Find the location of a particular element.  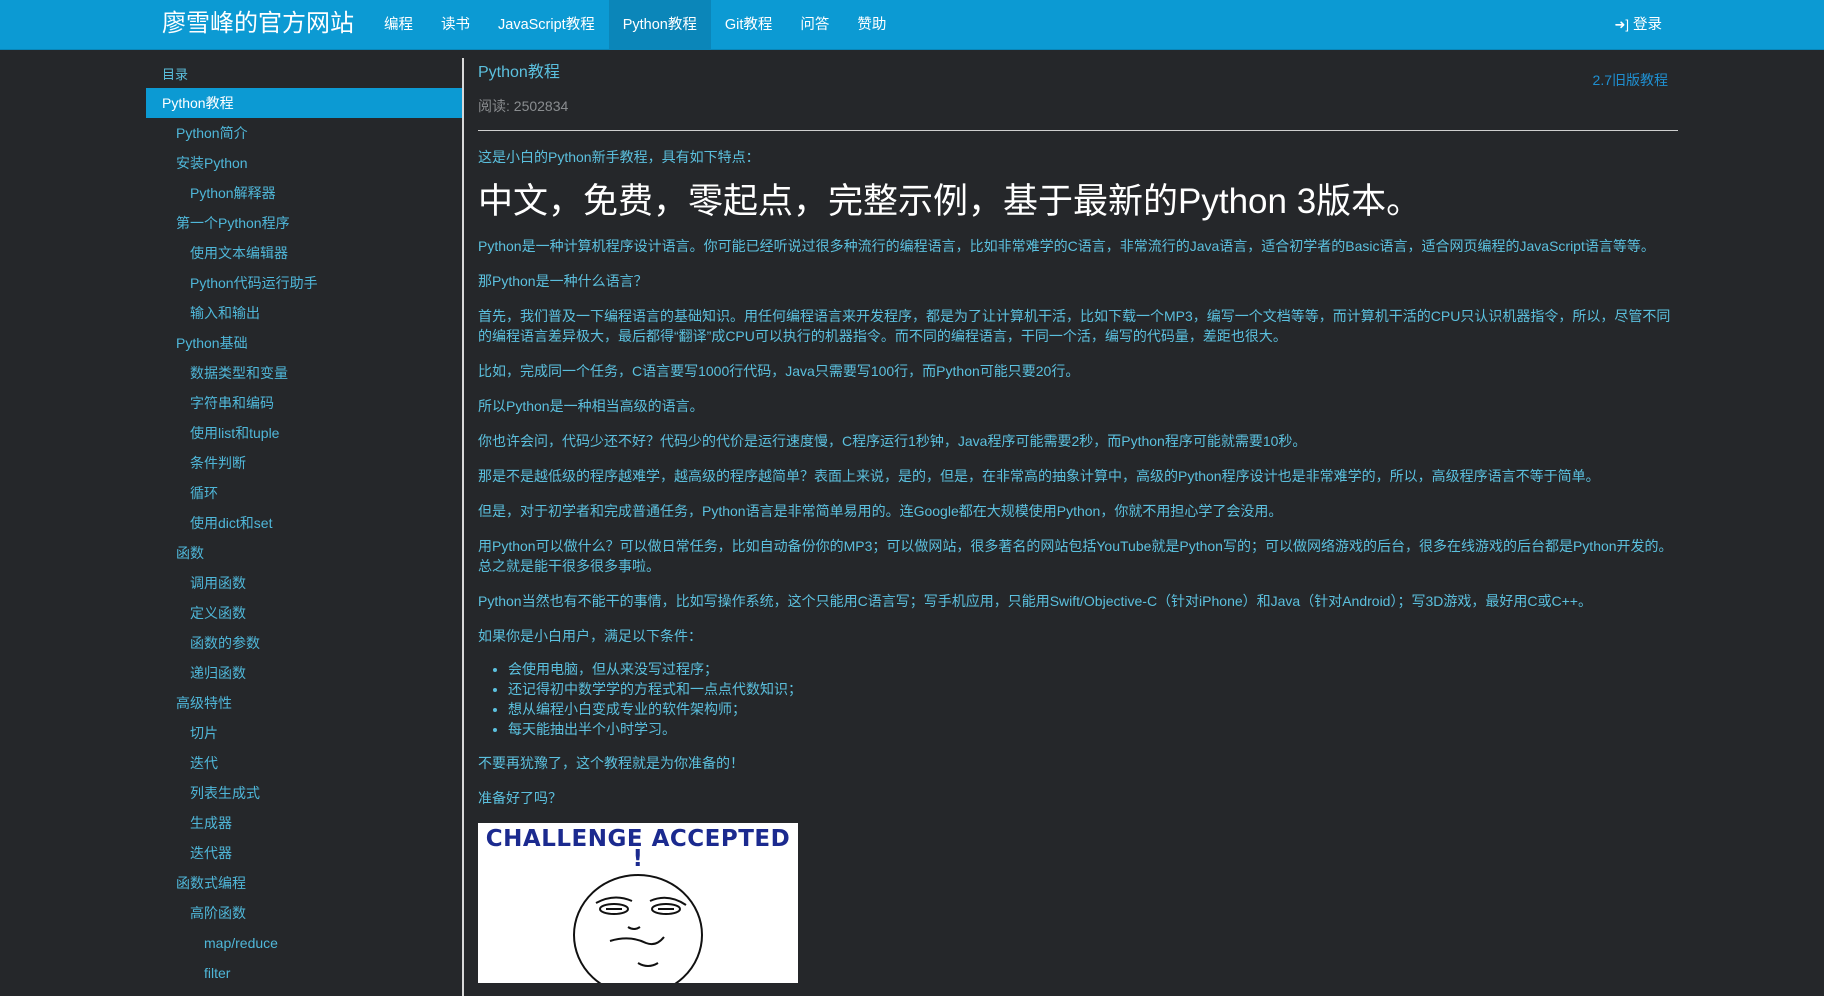

sidebar-item: 字符串和编码 is located at coordinates (304, 403).